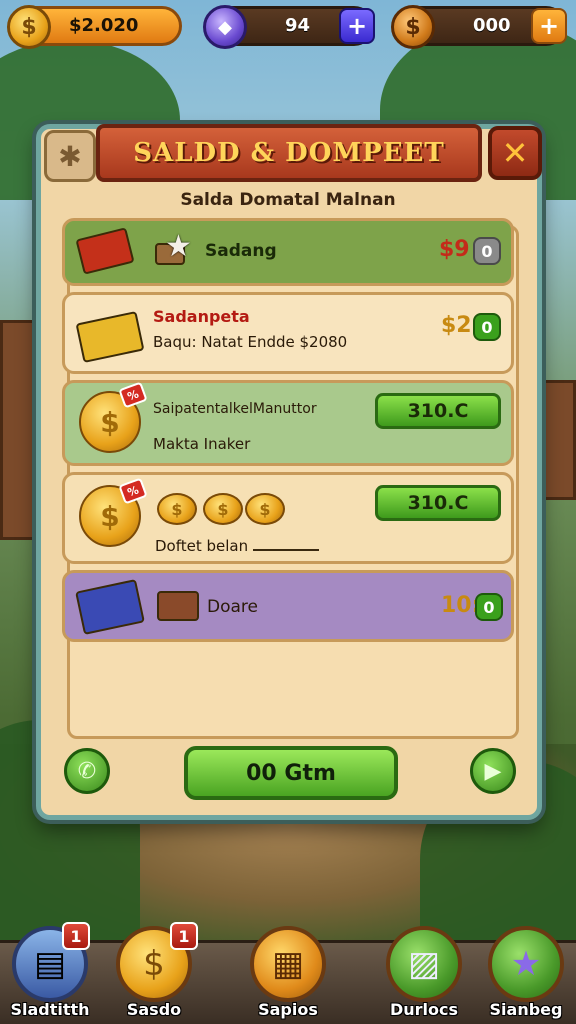 The width and height of the screenshot is (576, 1024). I want to click on wallet-row-1: ★ Sadang $9 0, so click(288, 252).